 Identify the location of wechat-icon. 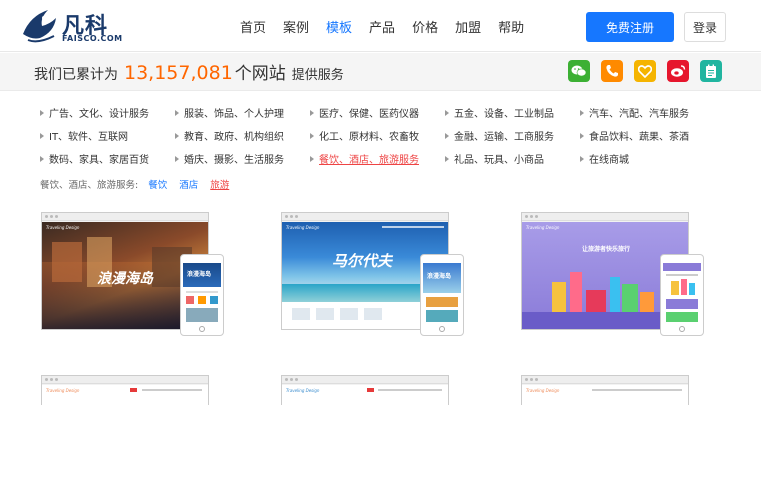
(579, 71).